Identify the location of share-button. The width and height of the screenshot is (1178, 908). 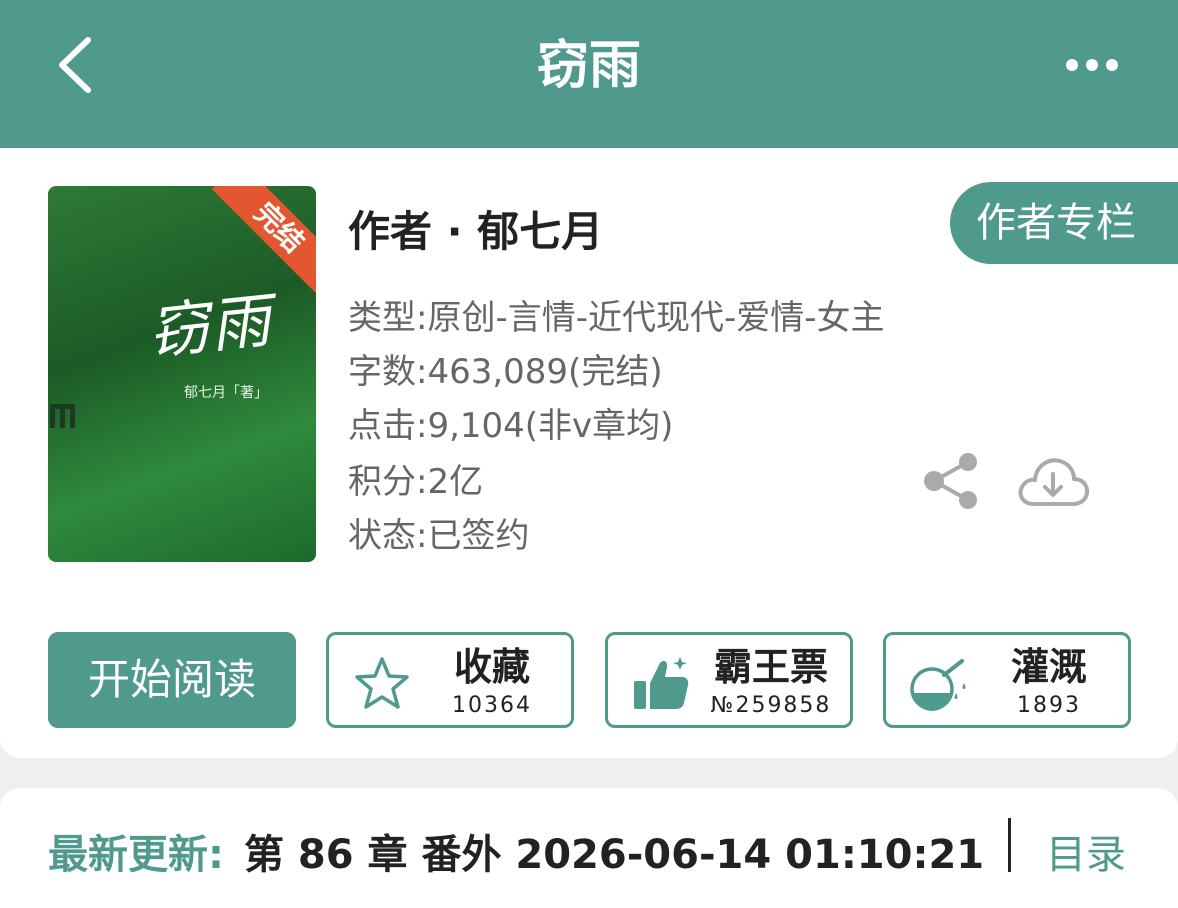
(951, 481).